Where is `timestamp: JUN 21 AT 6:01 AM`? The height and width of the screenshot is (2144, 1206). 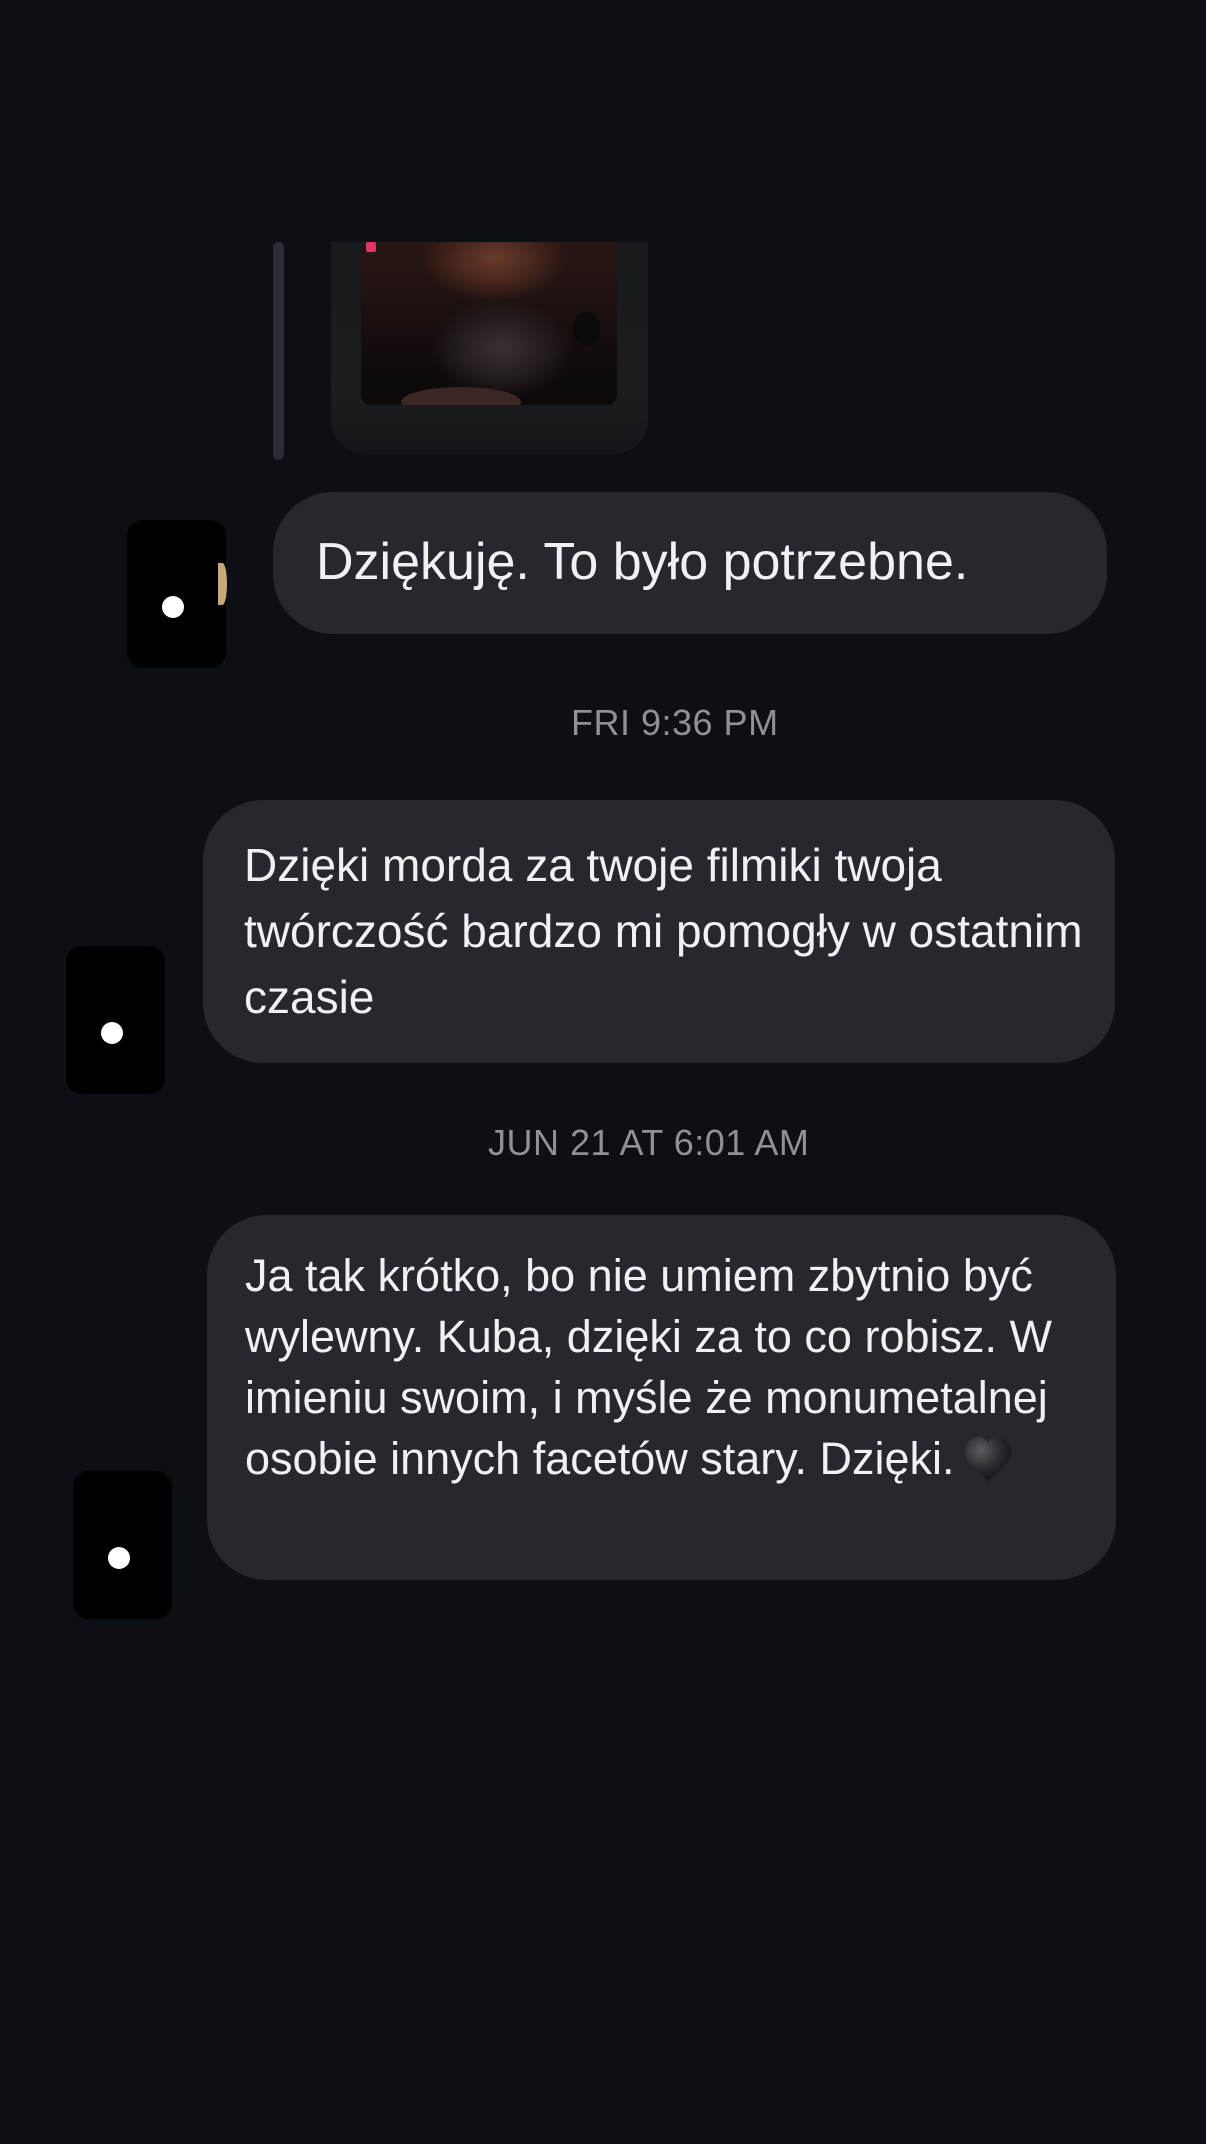 timestamp: JUN 21 AT 6:01 AM is located at coordinates (649, 1142).